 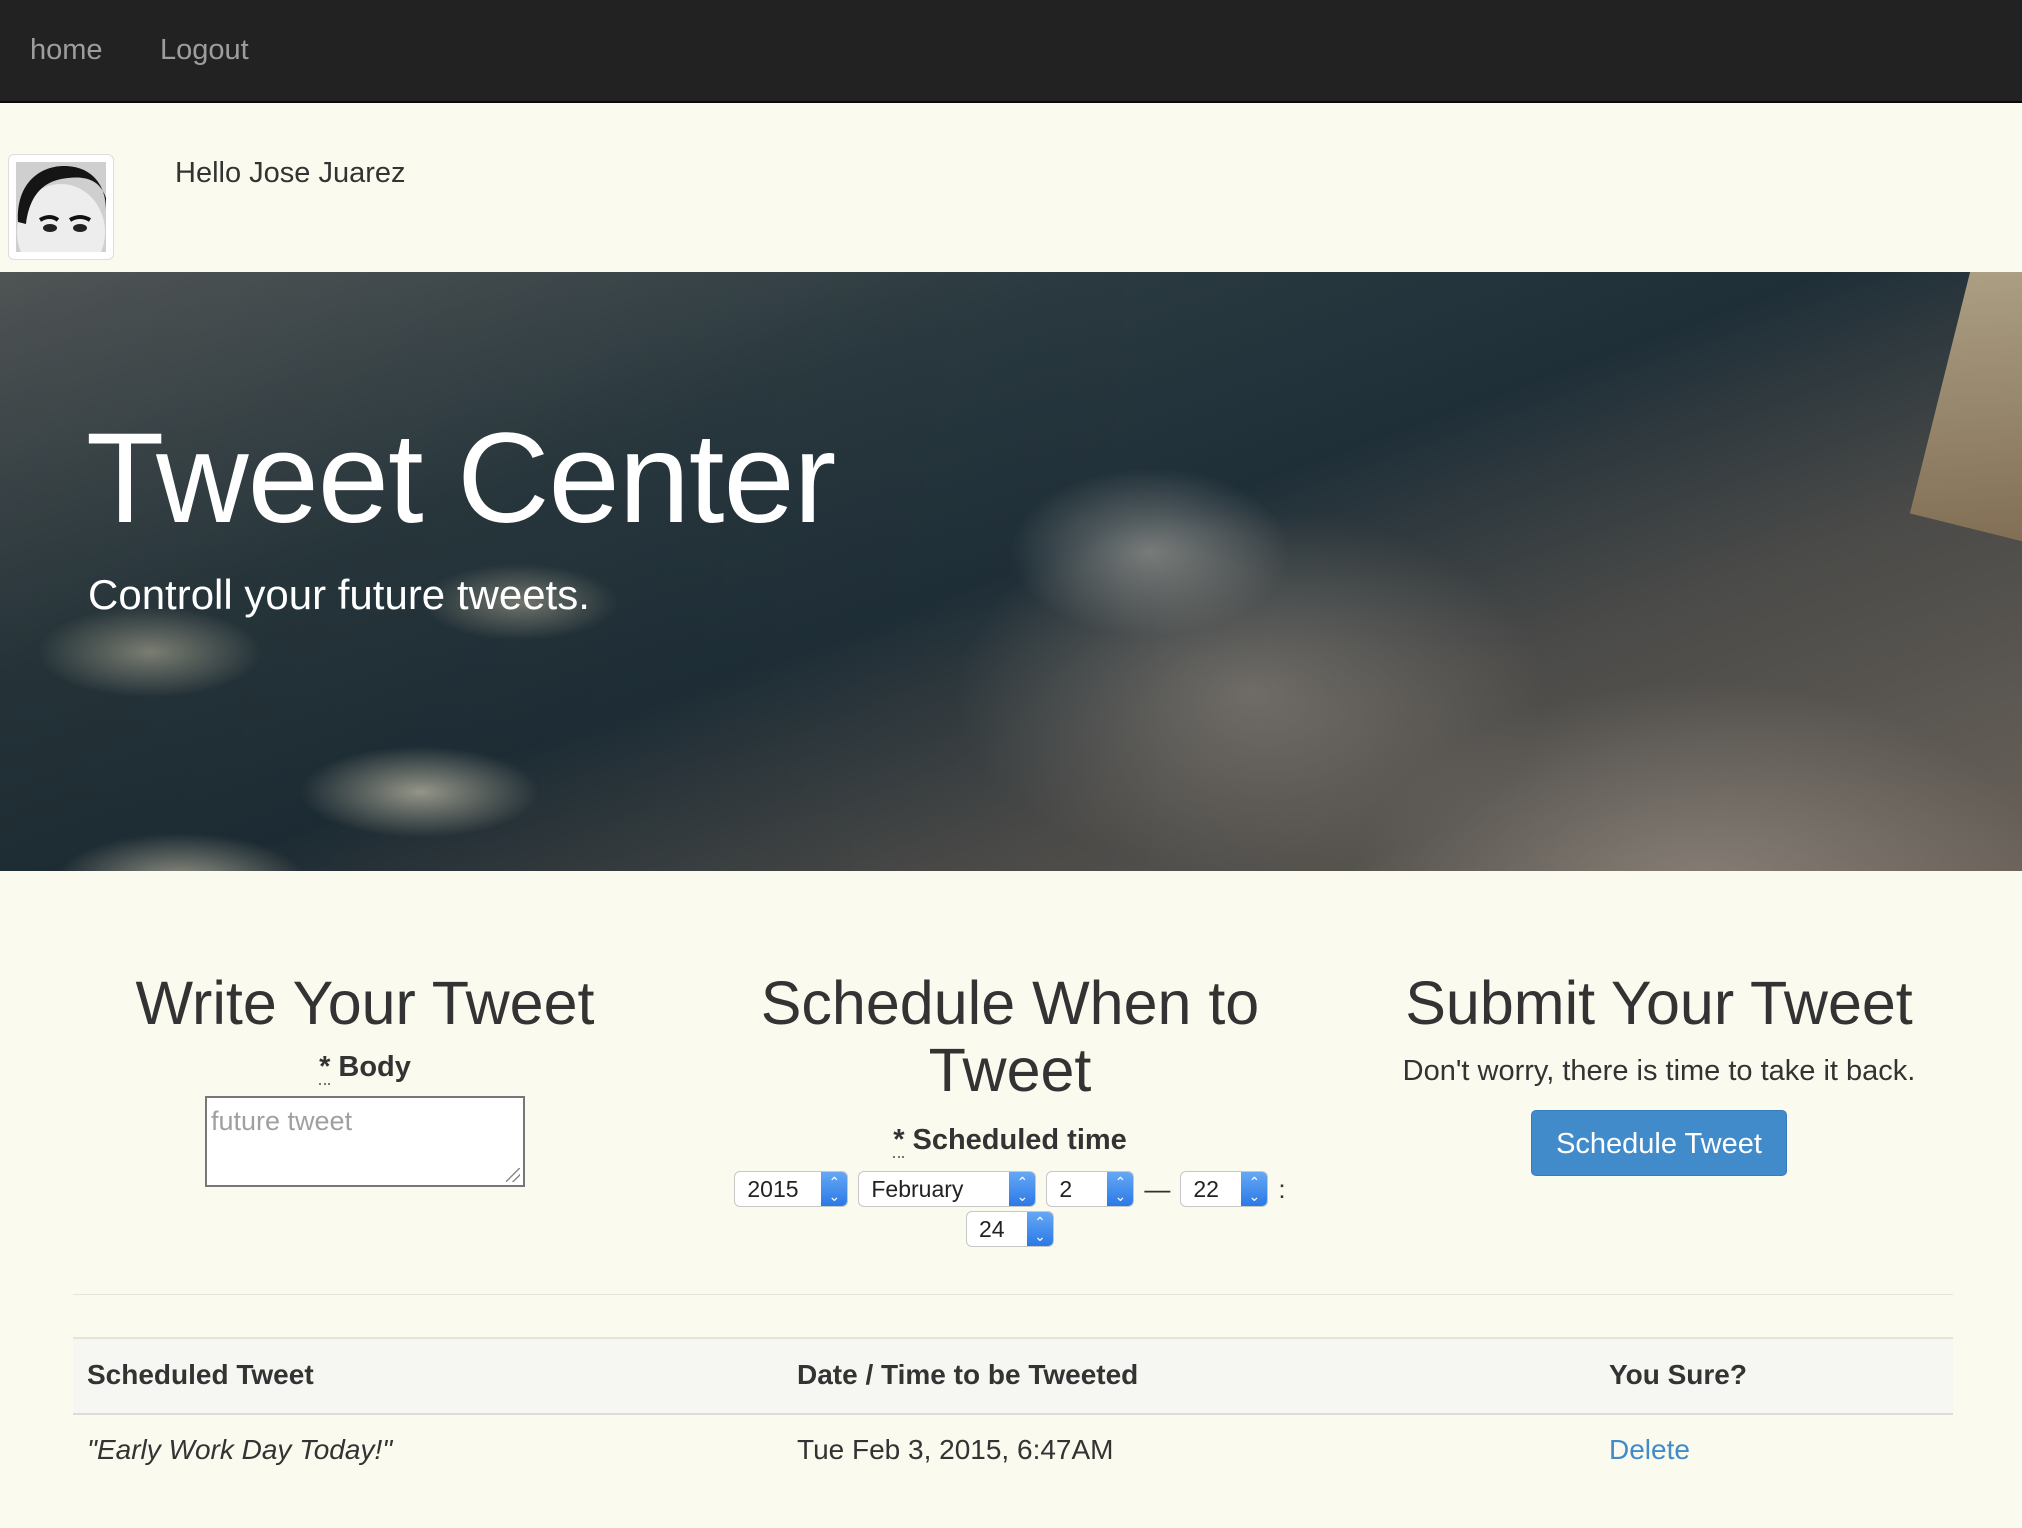 What do you see at coordinates (1019, 1140) in the screenshot?
I see `scheduled-time-label-text: Scheduled time` at bounding box center [1019, 1140].